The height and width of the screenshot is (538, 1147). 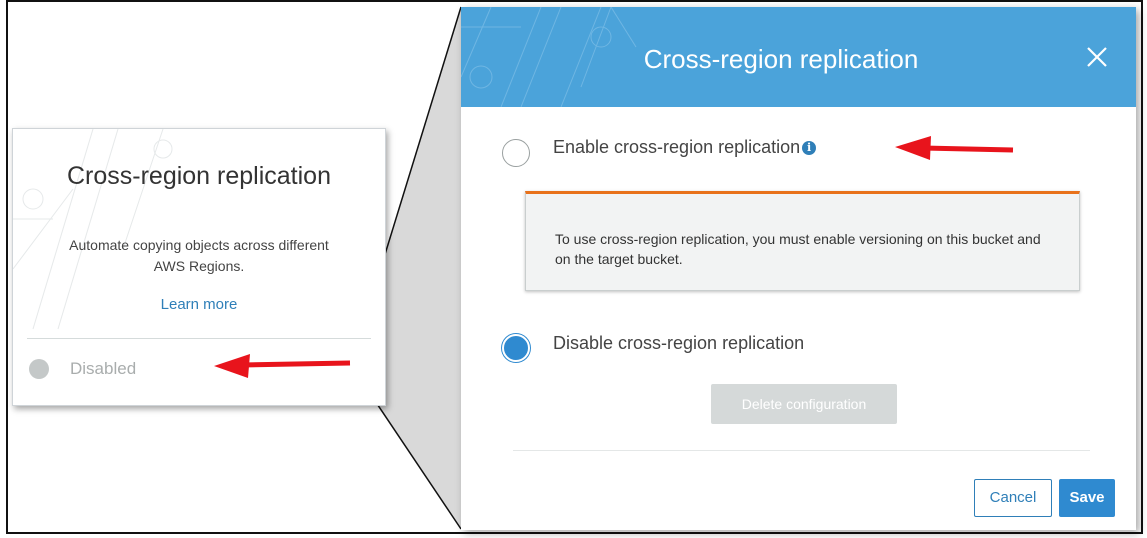 What do you see at coordinates (809, 148) in the screenshot?
I see `info-icon: i` at bounding box center [809, 148].